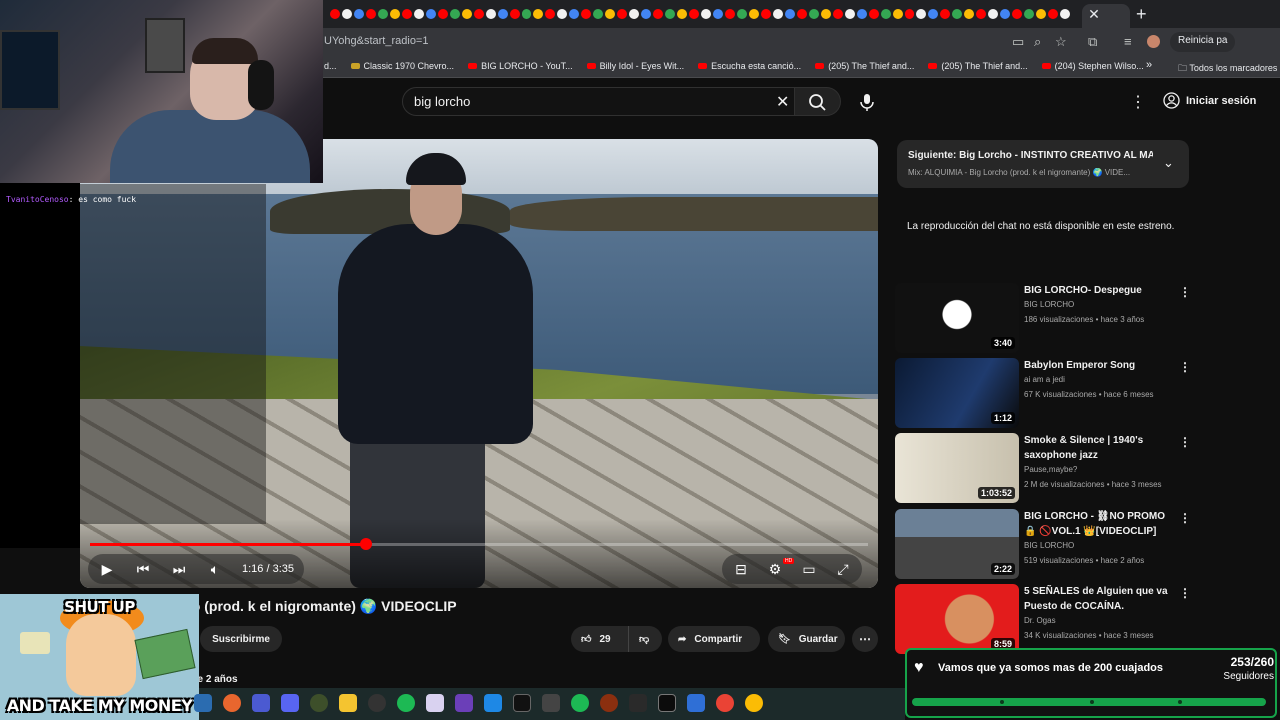 The image size is (1280, 720). Describe the element at coordinates (1092, 42) in the screenshot. I see `extensions-icon: ⧉` at that location.